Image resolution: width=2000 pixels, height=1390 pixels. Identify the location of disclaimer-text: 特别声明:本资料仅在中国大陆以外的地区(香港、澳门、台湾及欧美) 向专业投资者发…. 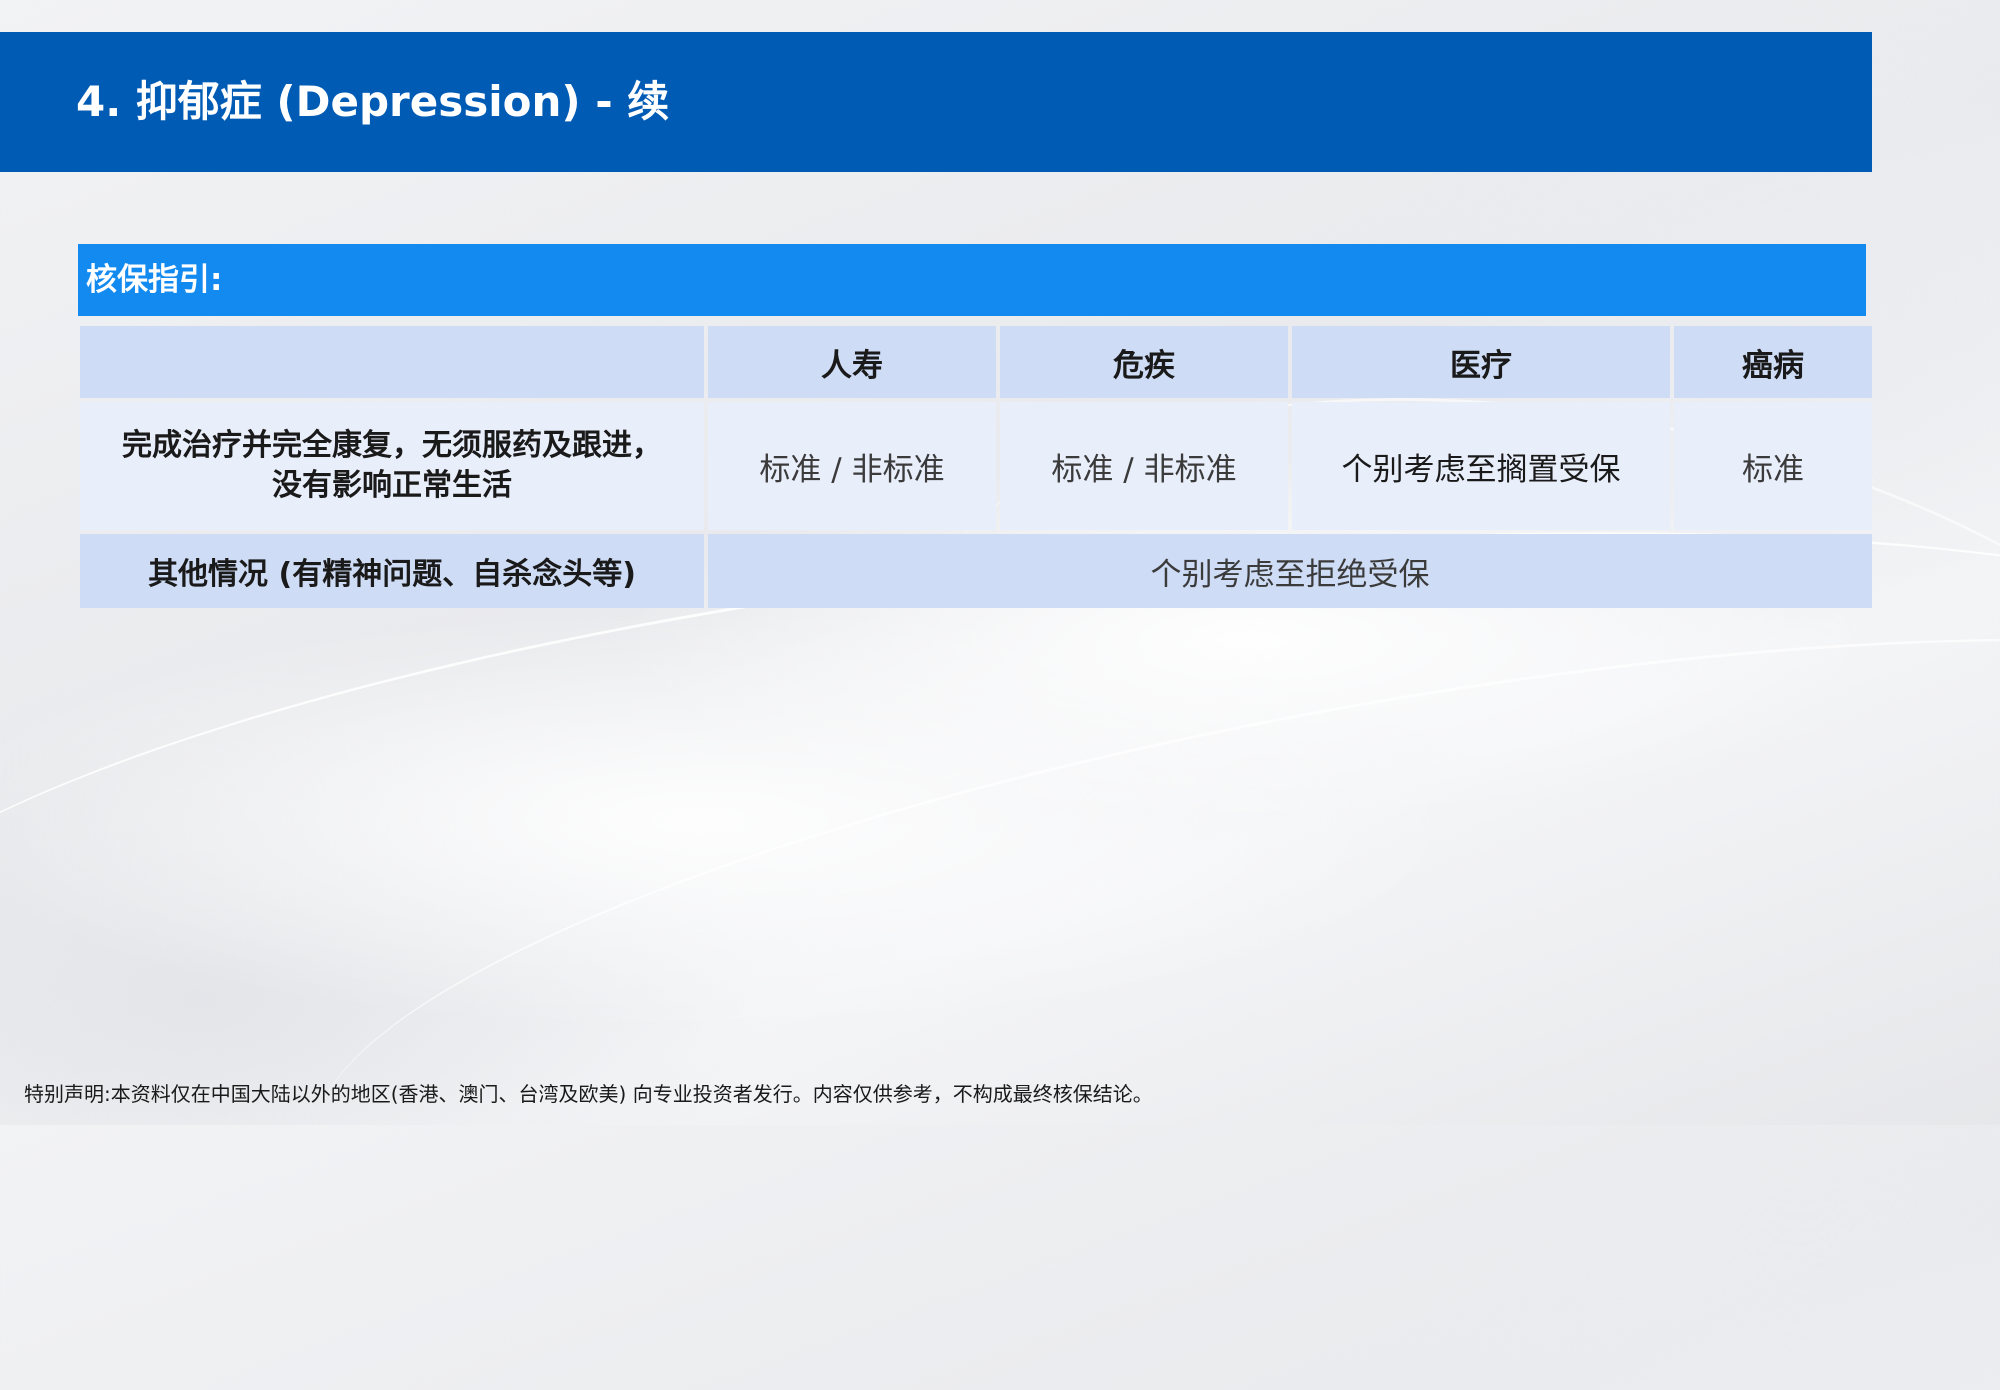
(588, 1094).